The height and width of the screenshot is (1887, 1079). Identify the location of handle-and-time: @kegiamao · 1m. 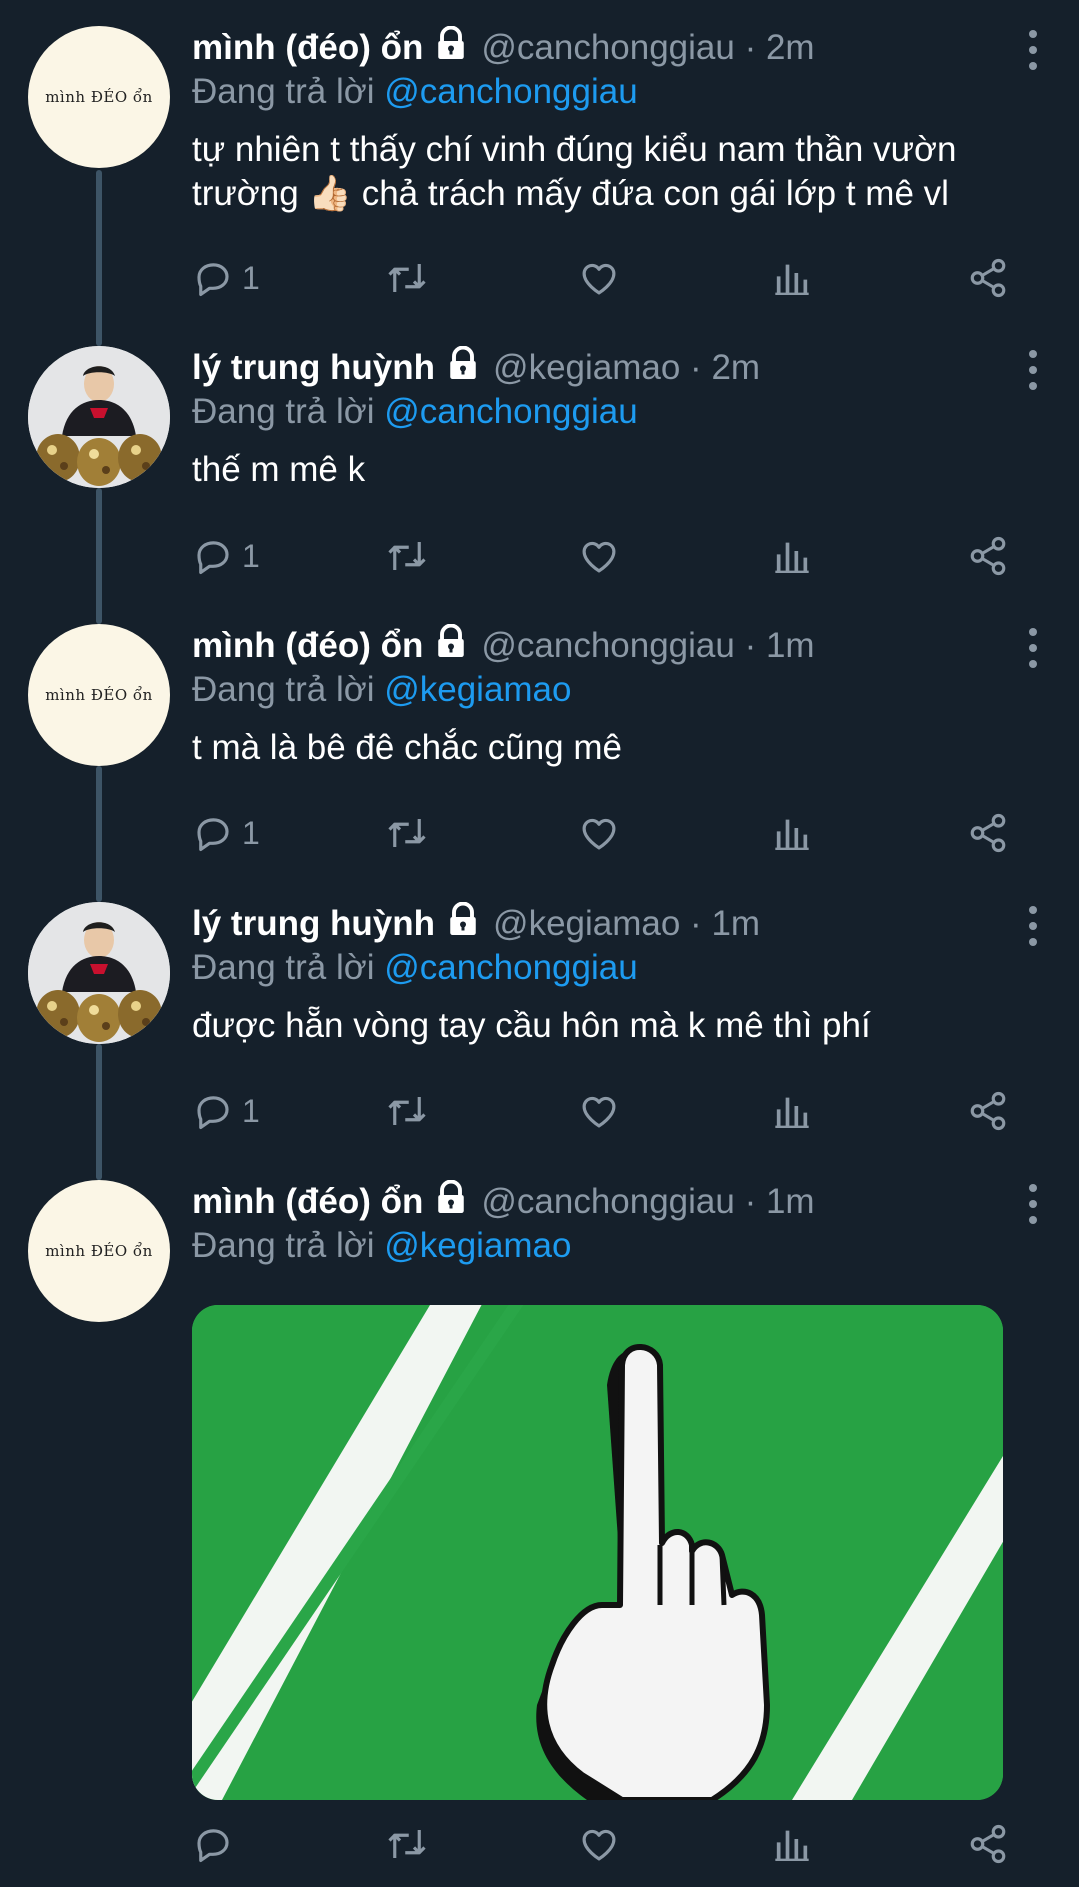
(626, 924).